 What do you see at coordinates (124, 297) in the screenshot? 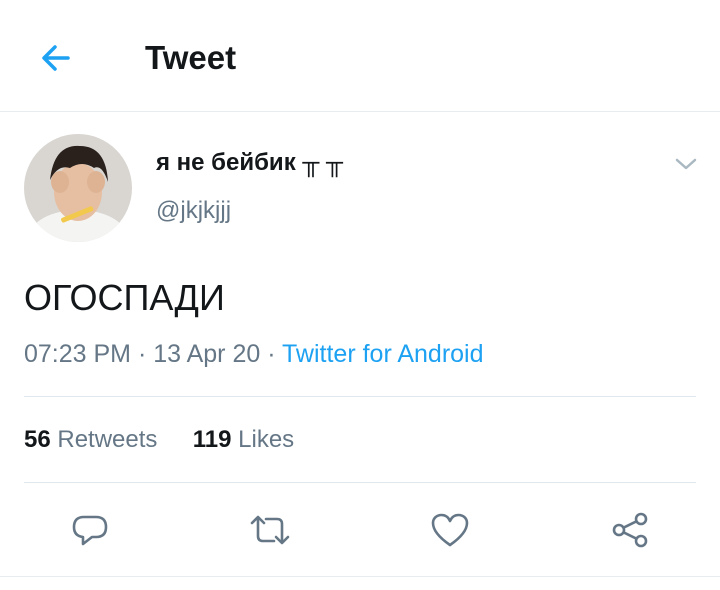
I see `tweet-text: ОГОСПАДИ` at bounding box center [124, 297].